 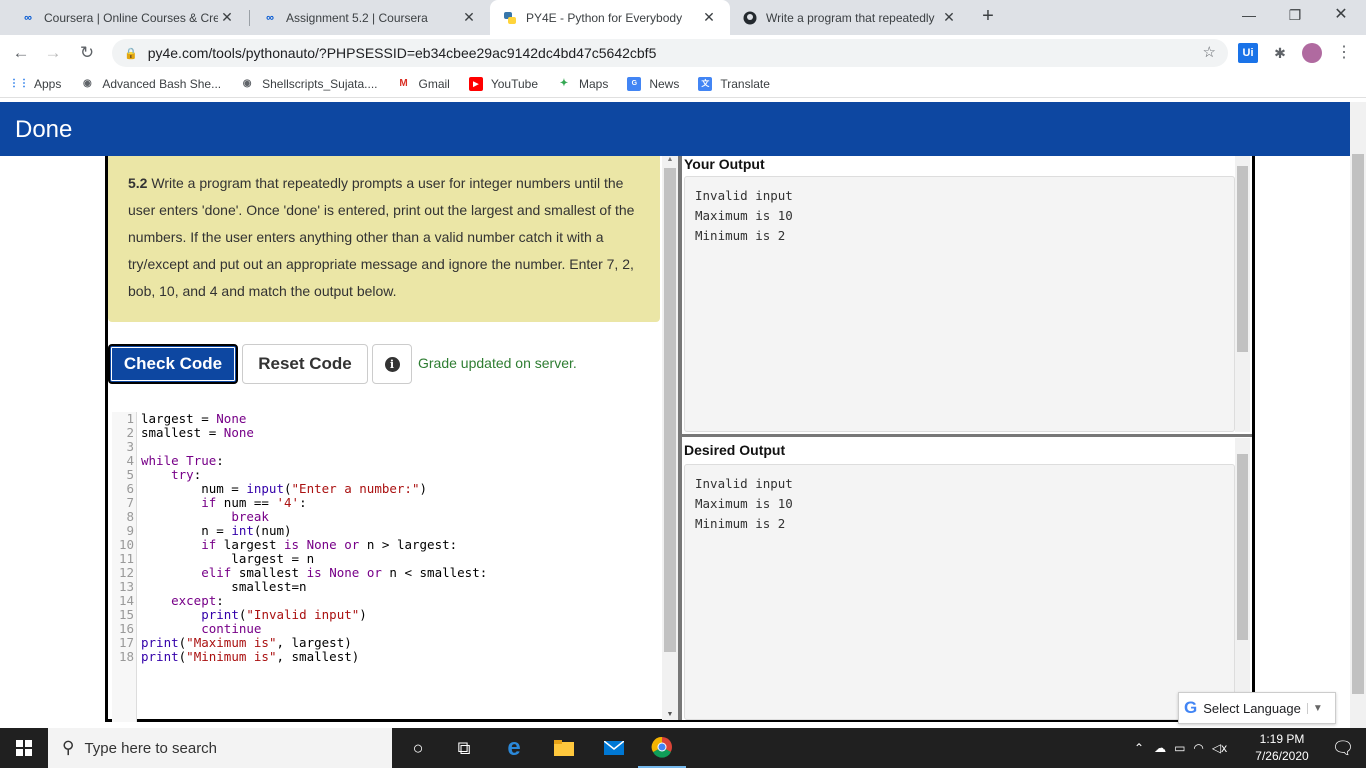 I want to click on show-hidden-icons-icon: ⌃, so click(x=1139, y=748).